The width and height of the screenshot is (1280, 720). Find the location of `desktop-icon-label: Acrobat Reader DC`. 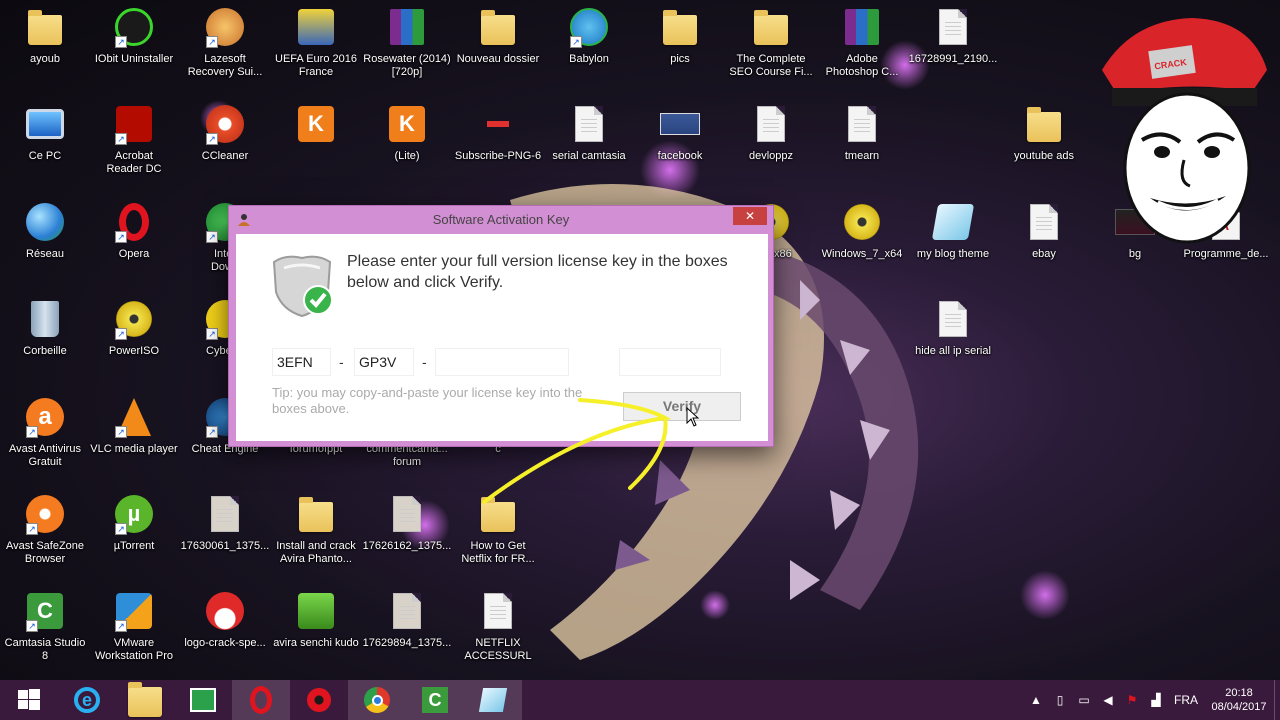

desktop-icon-label: Acrobat Reader DC is located at coordinates (134, 162).